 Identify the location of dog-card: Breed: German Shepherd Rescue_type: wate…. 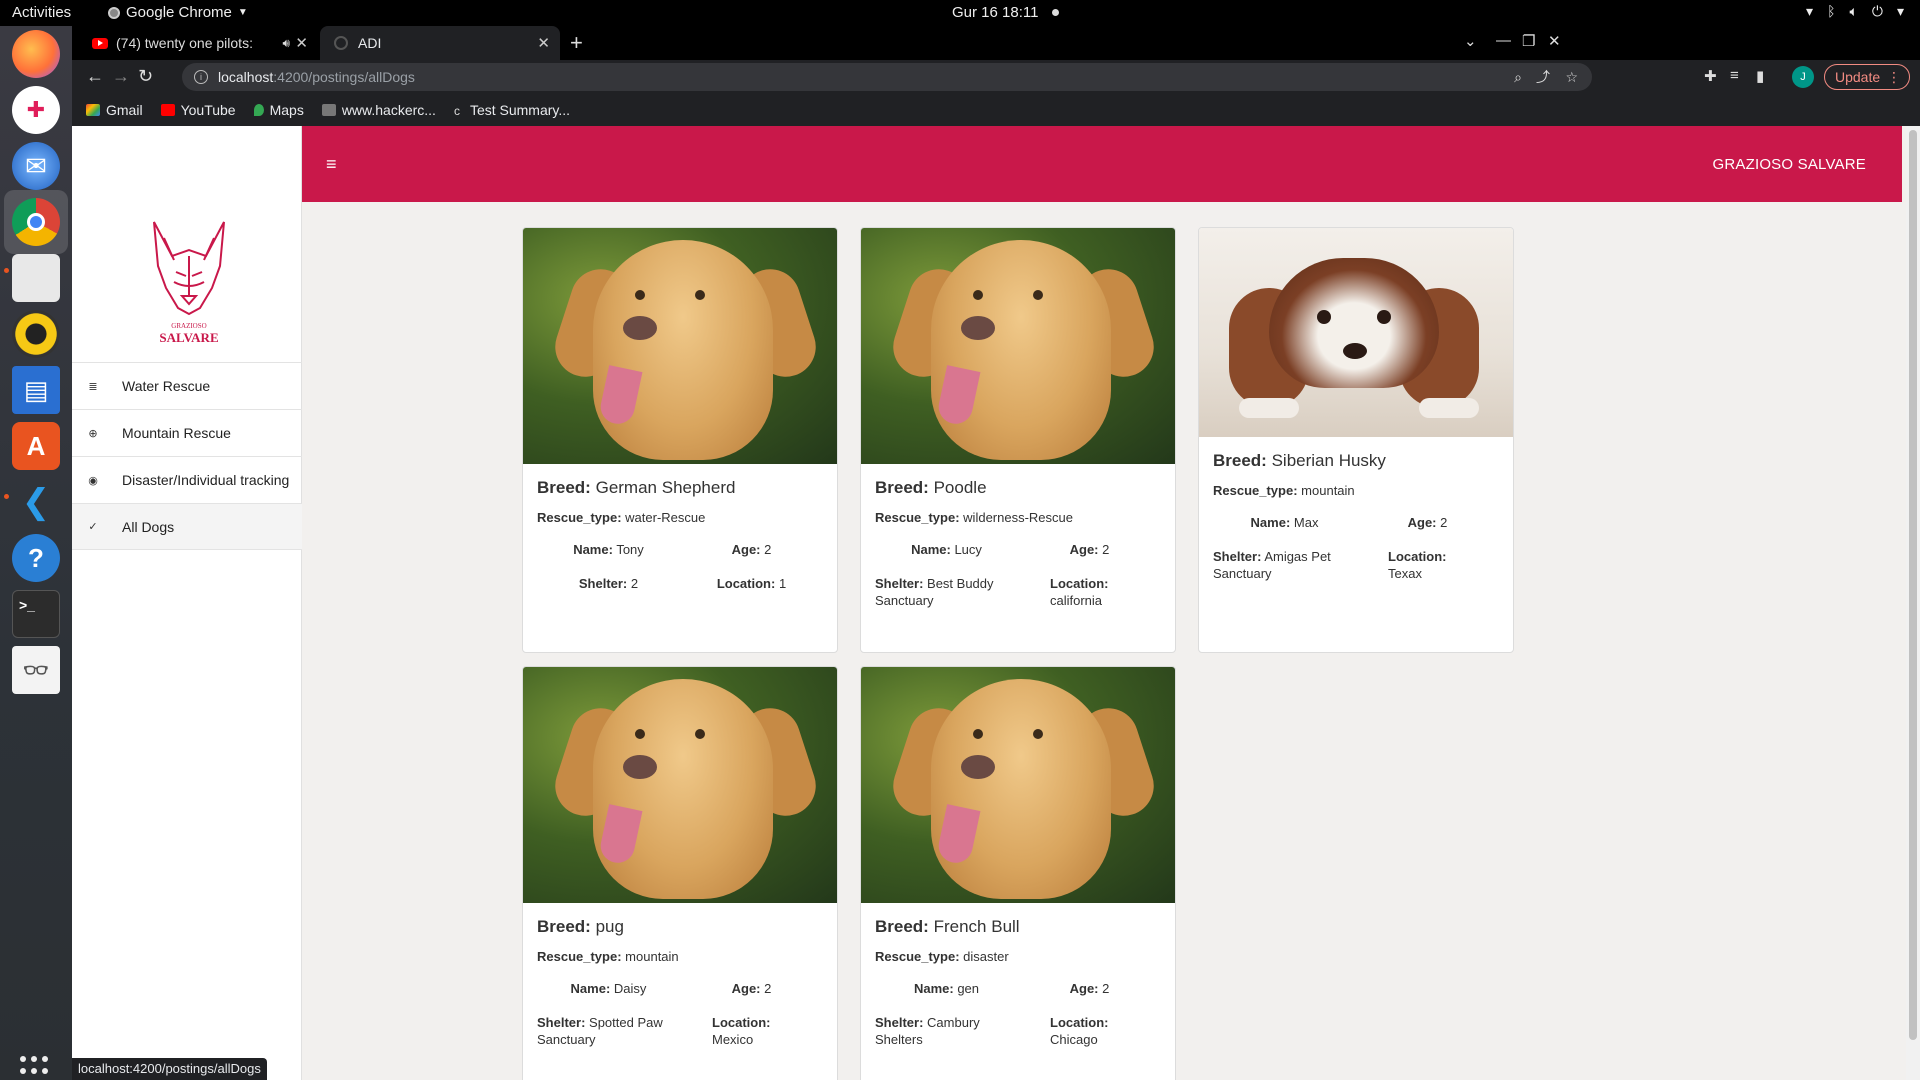
(680, 440).